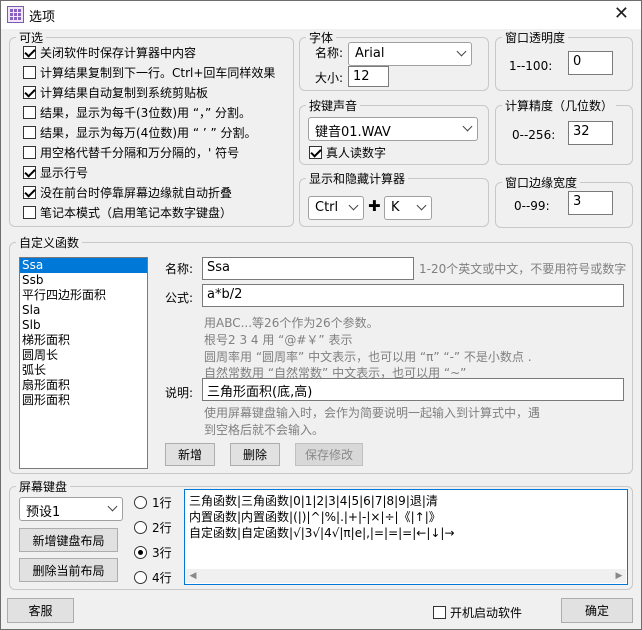 Image resolution: width=642 pixels, height=630 pixels. I want to click on precision-legend: 计算精度（几位数）, so click(559, 106).